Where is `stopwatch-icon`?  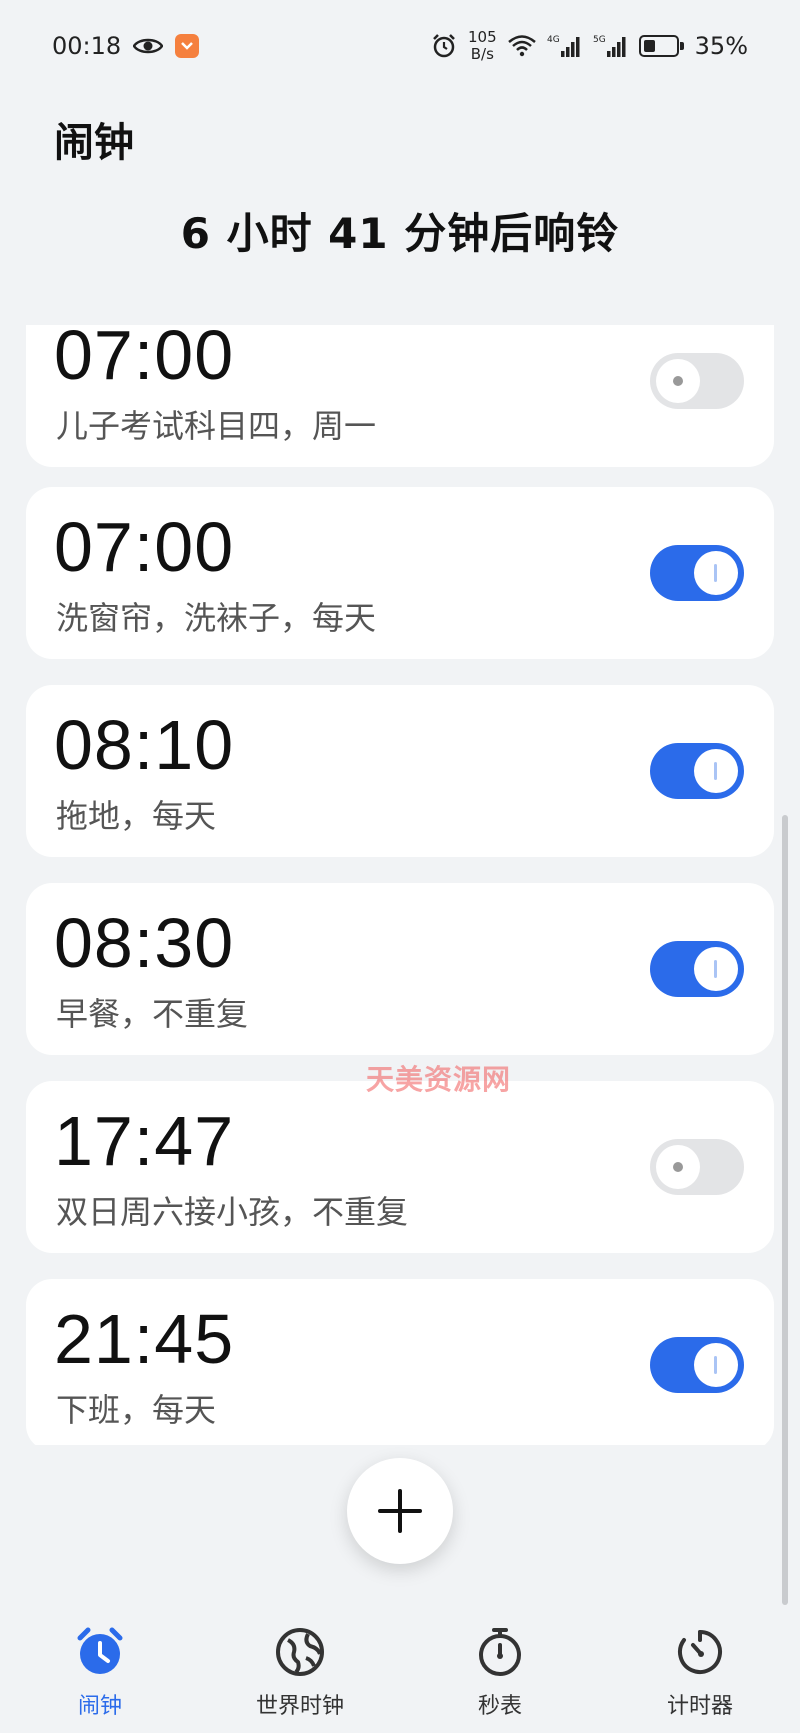
stopwatch-icon is located at coordinates (500, 1652).